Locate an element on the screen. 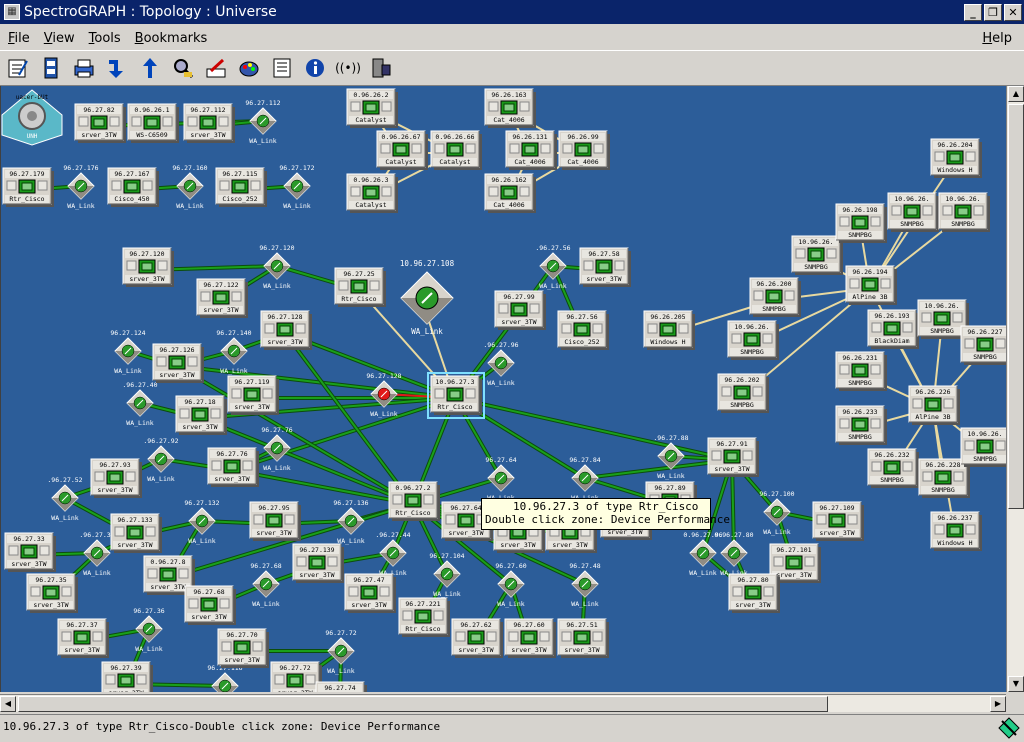  close-button: ✕ is located at coordinates (1013, 12).